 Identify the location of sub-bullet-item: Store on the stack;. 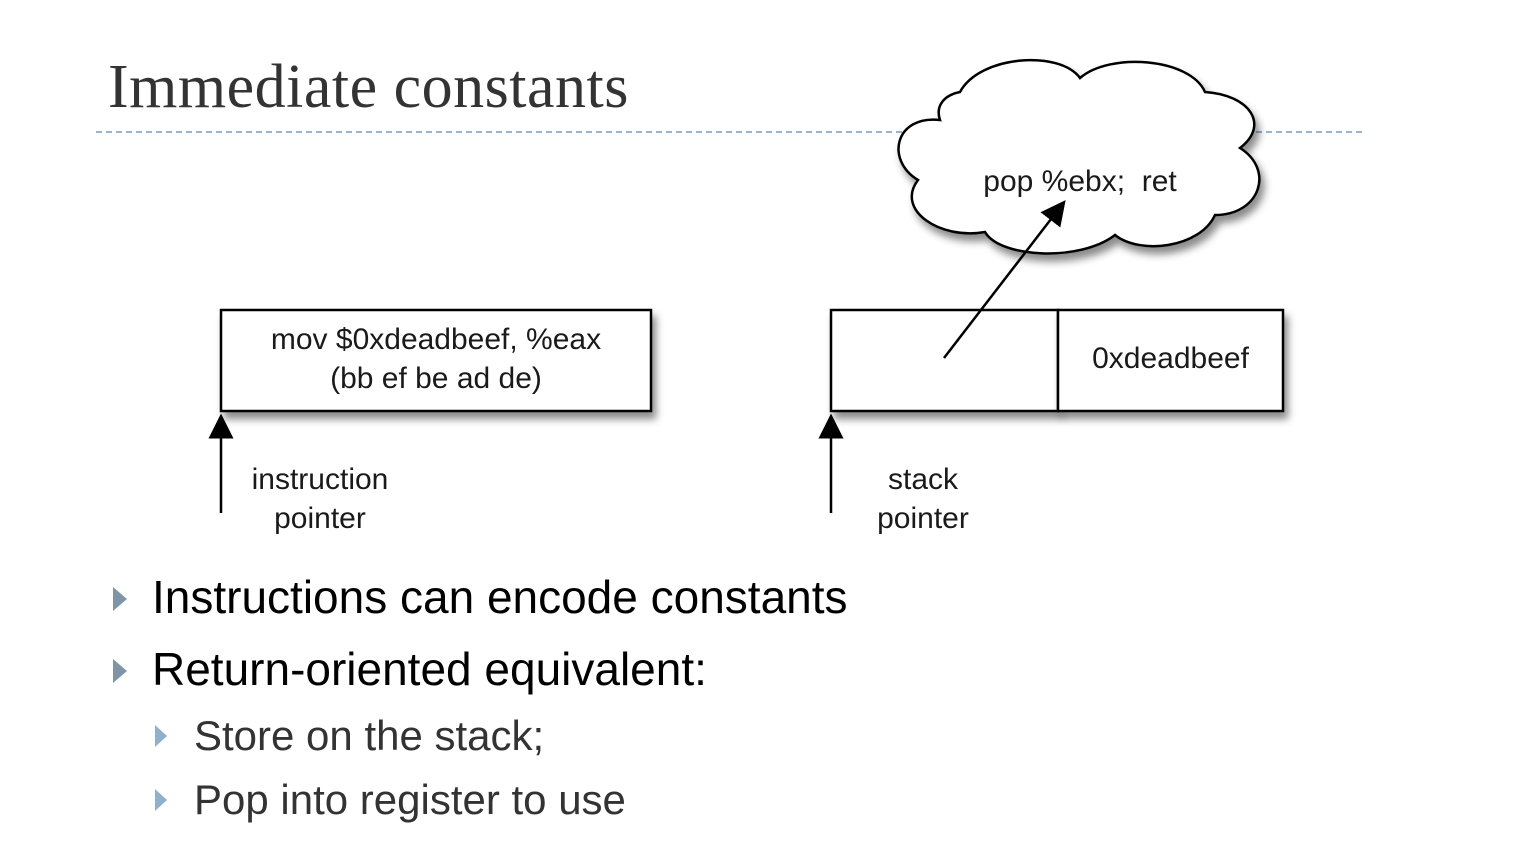
(369, 736).